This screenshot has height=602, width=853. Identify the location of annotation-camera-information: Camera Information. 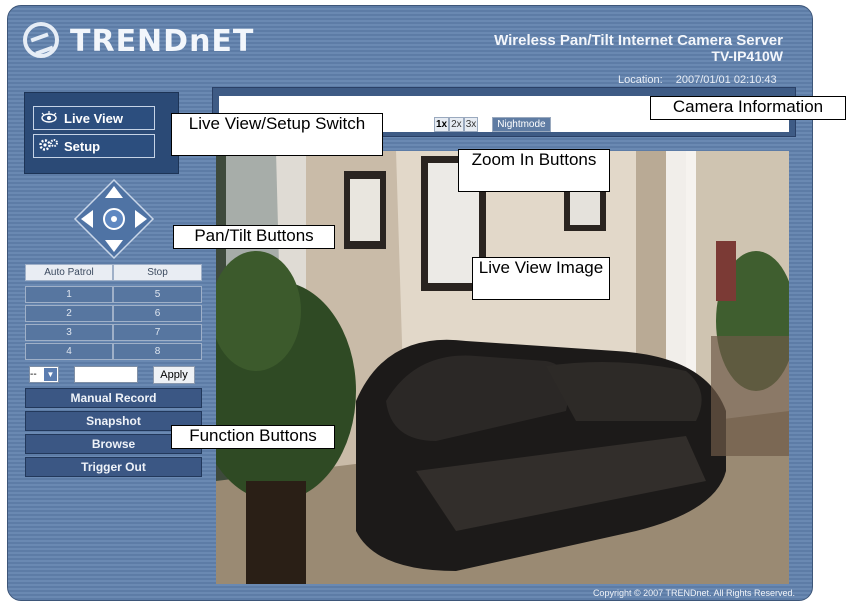
(748, 108).